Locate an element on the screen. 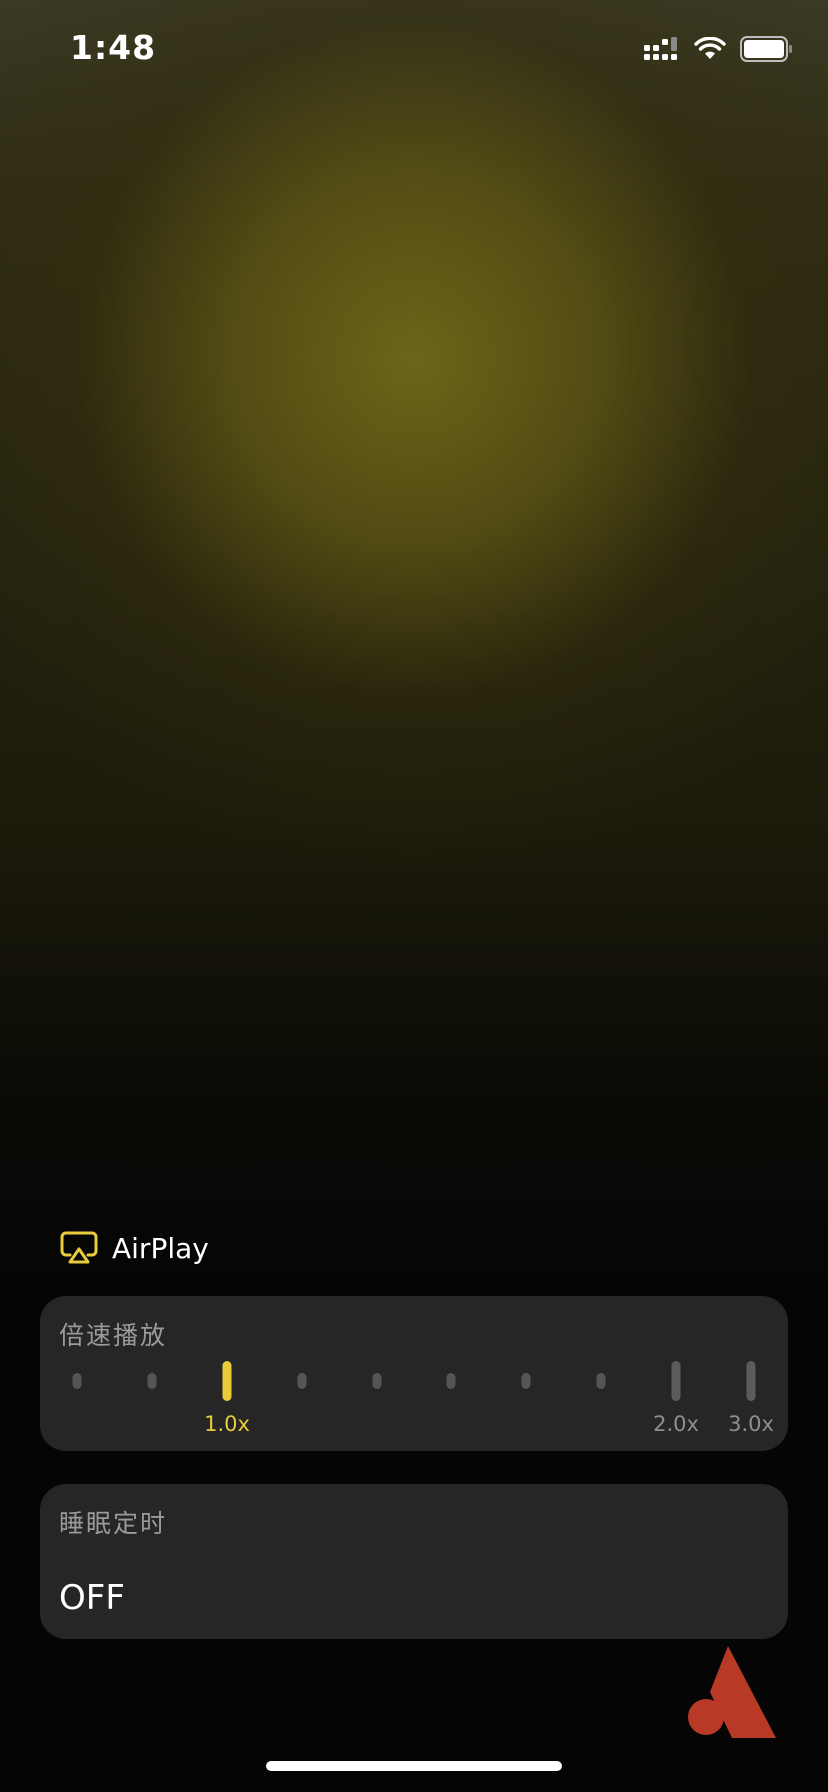 This screenshot has width=828, height=1792. status-time: 1:48 is located at coordinates (113, 47).